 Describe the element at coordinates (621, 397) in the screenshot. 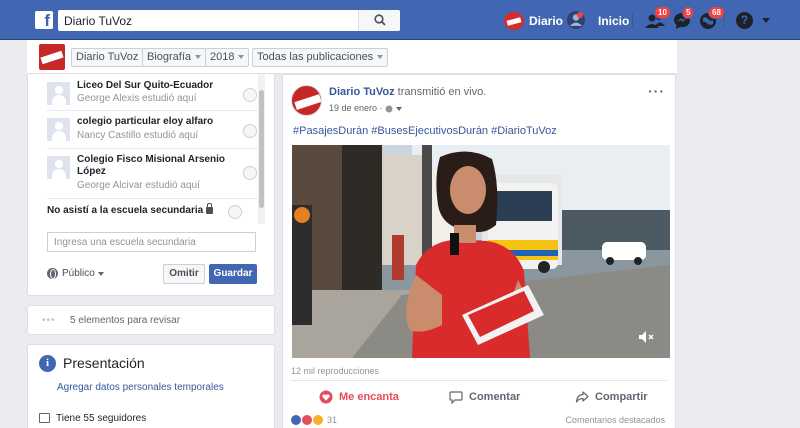

I see `share-label: Compartir` at that location.